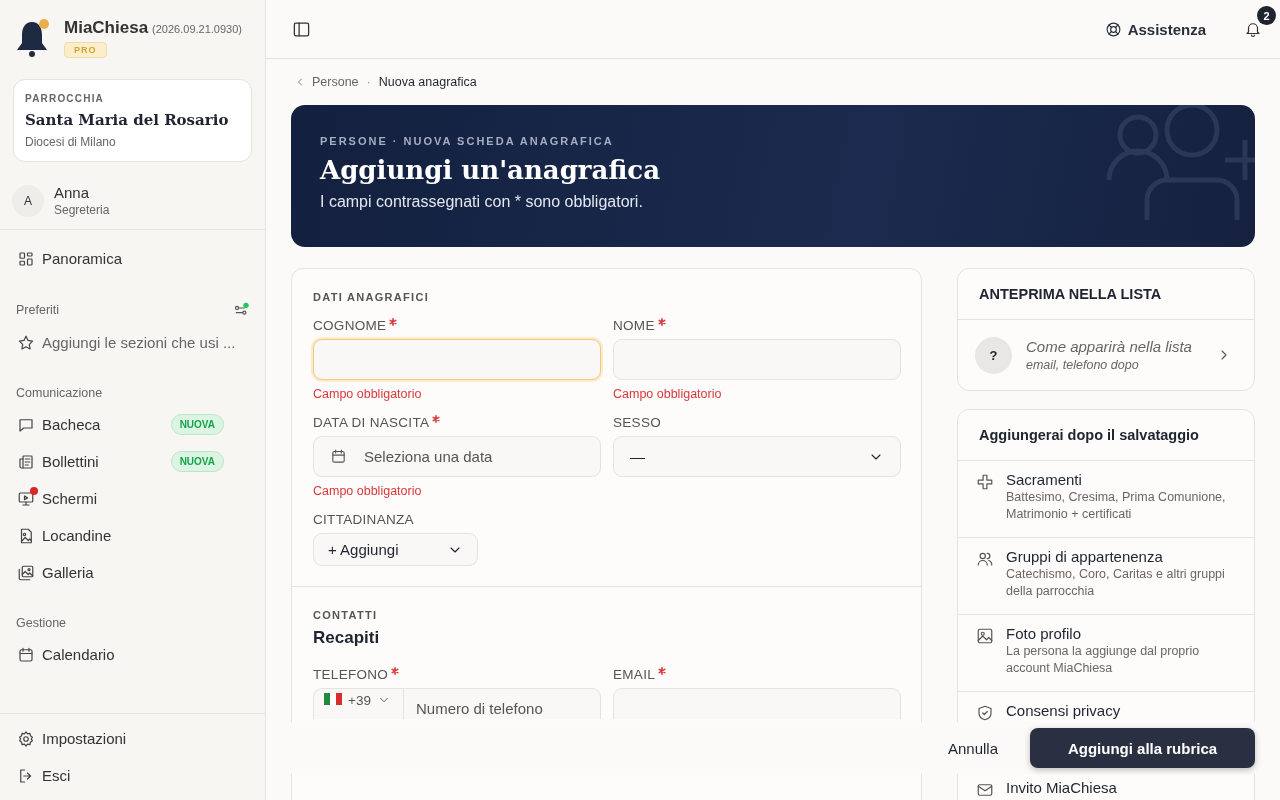  I want to click on nav-item: Schermi, so click(132, 498).